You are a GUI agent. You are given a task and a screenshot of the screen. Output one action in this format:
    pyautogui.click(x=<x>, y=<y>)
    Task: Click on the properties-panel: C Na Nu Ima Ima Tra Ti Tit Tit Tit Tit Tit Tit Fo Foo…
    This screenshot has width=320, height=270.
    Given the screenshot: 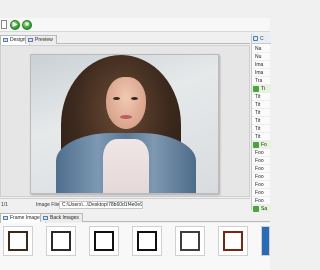 What is the action you would take?
    pyautogui.click(x=261, y=123)
    